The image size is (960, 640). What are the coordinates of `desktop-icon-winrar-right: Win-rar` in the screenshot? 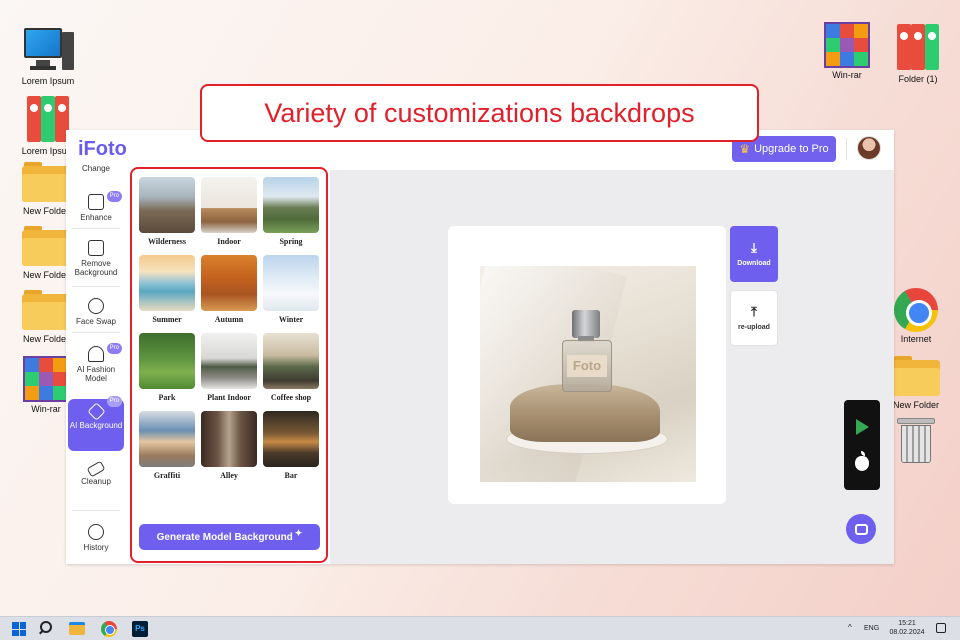 It's located at (847, 51).